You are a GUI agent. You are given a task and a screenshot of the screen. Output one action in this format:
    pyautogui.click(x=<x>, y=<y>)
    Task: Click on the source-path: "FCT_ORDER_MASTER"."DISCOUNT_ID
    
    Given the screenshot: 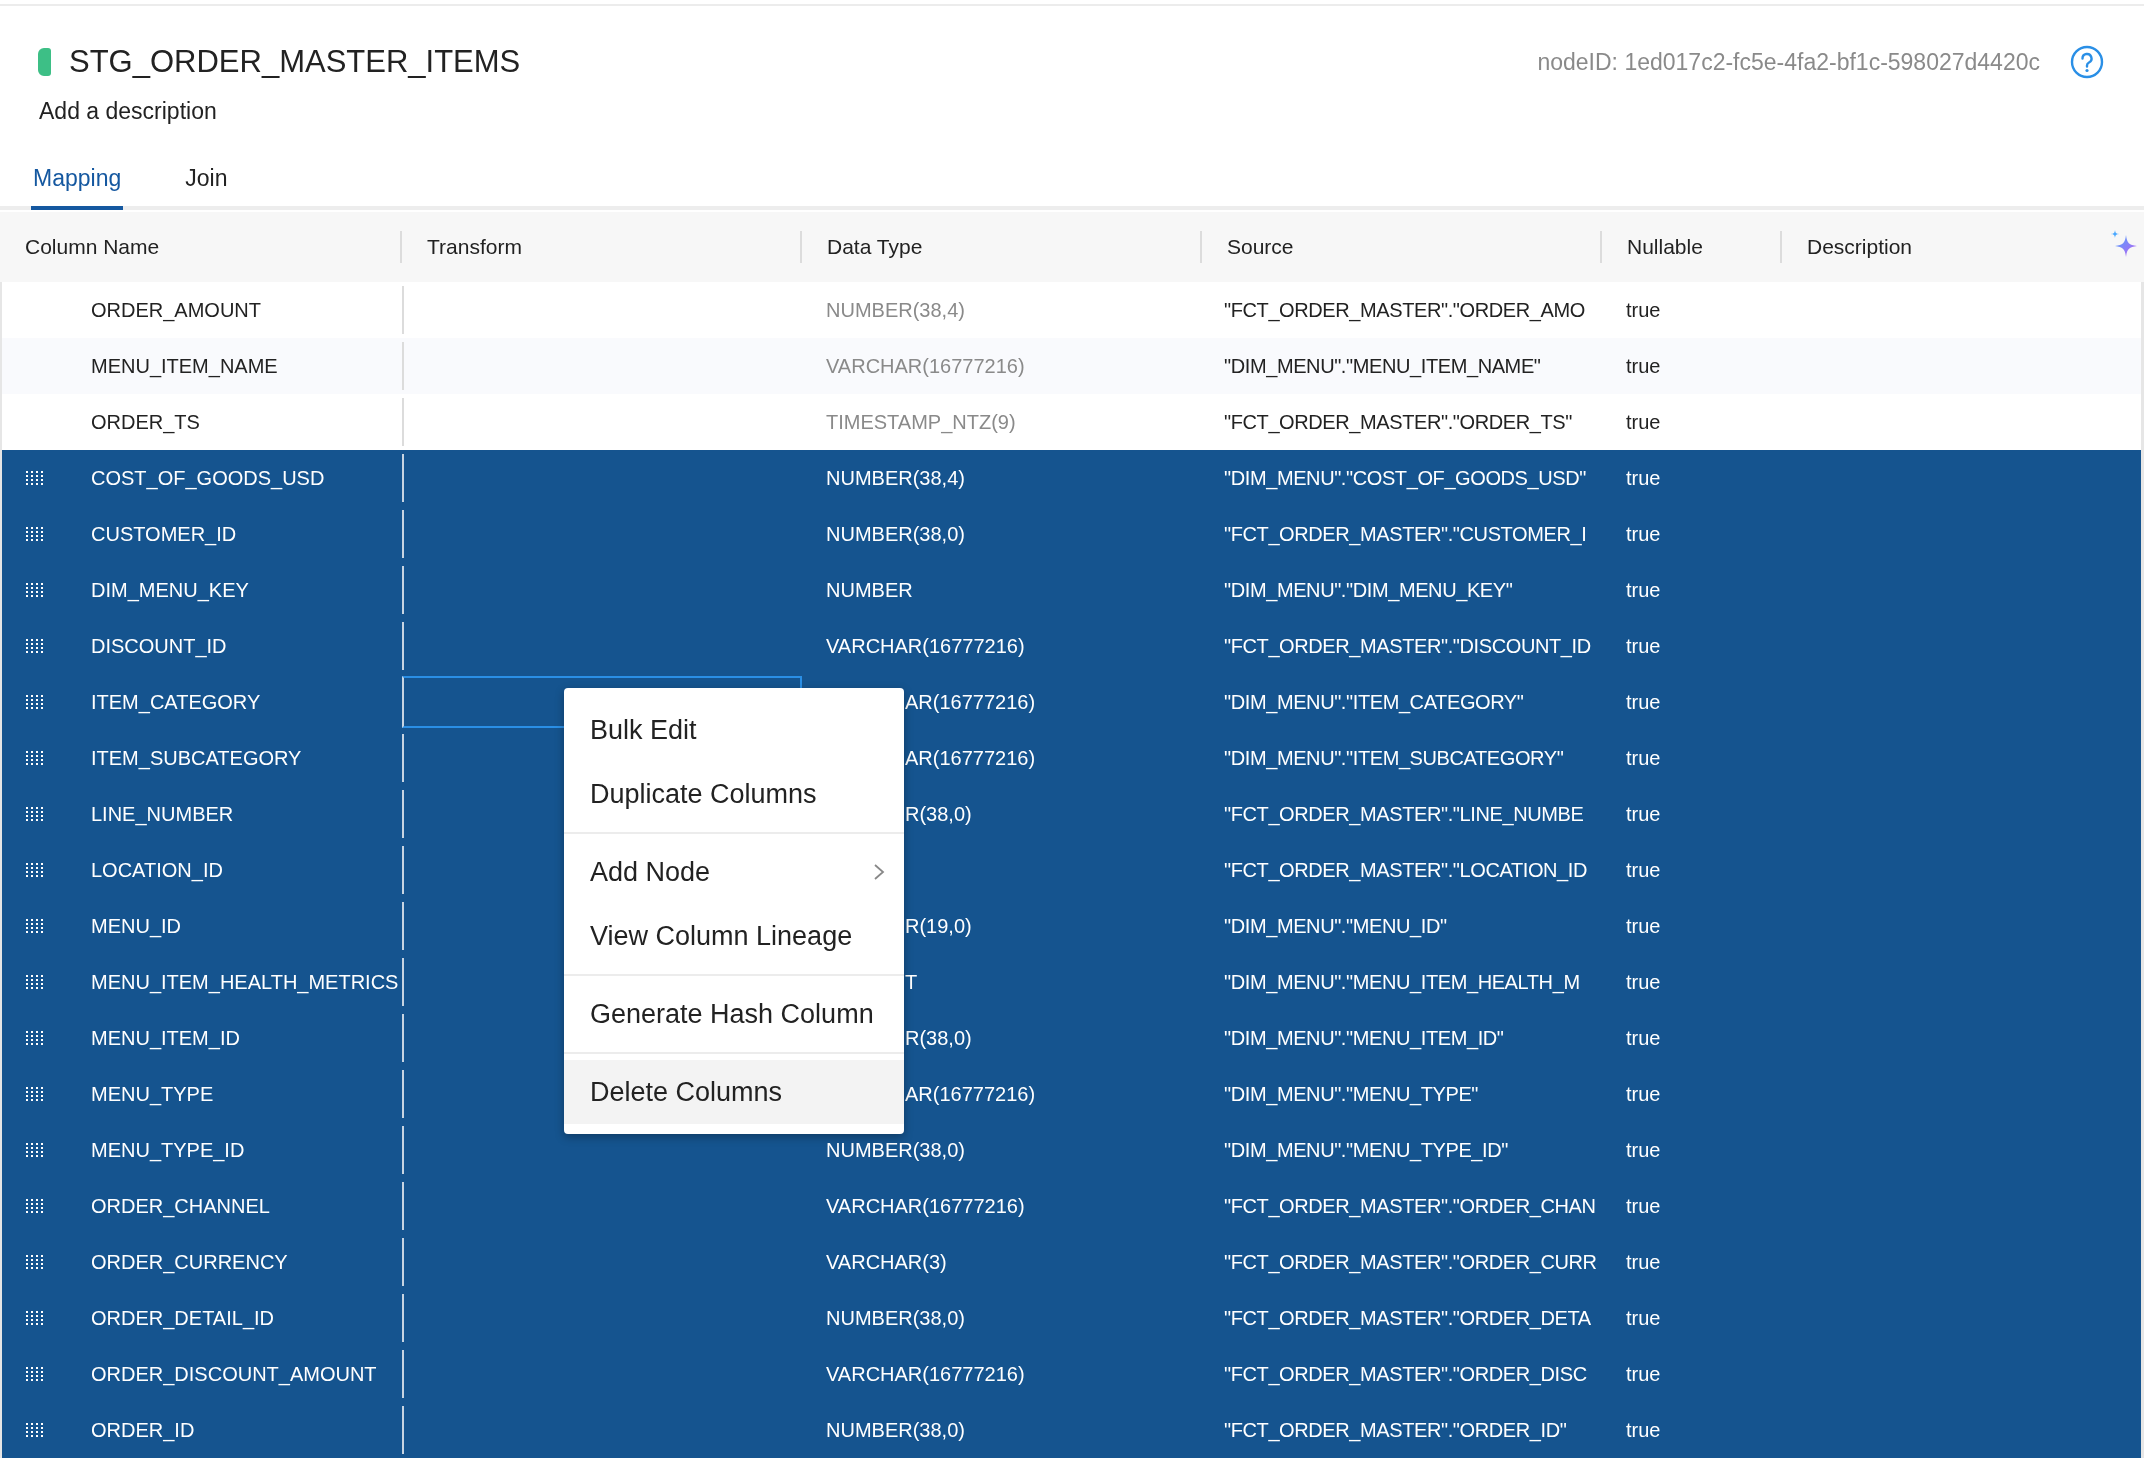 What is the action you would take?
    pyautogui.click(x=1407, y=646)
    